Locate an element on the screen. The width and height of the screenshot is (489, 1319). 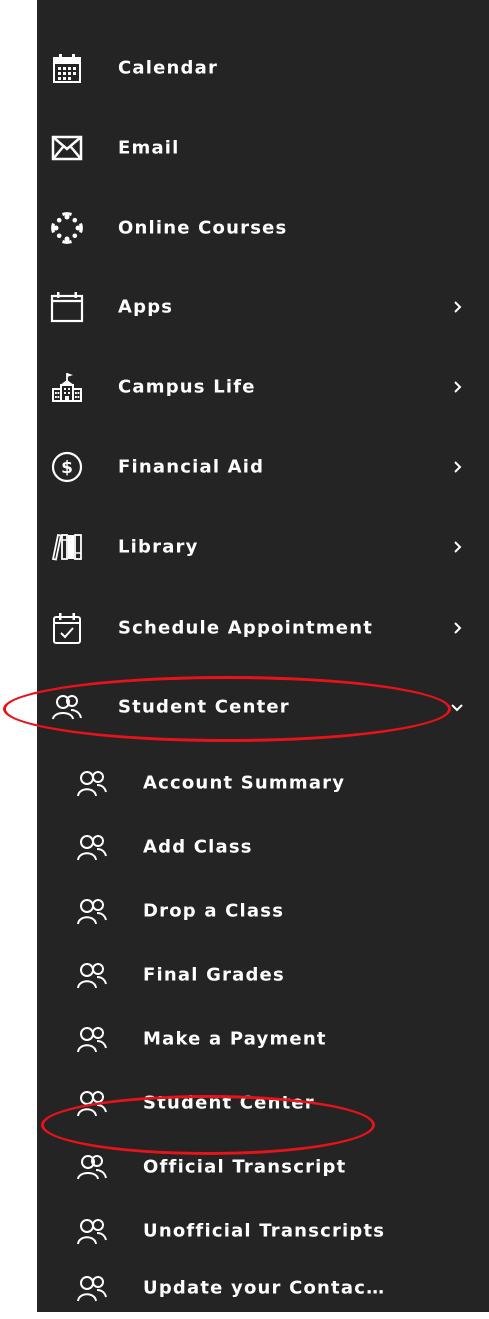
sidebar-item-label: Email is located at coordinates (149, 148).